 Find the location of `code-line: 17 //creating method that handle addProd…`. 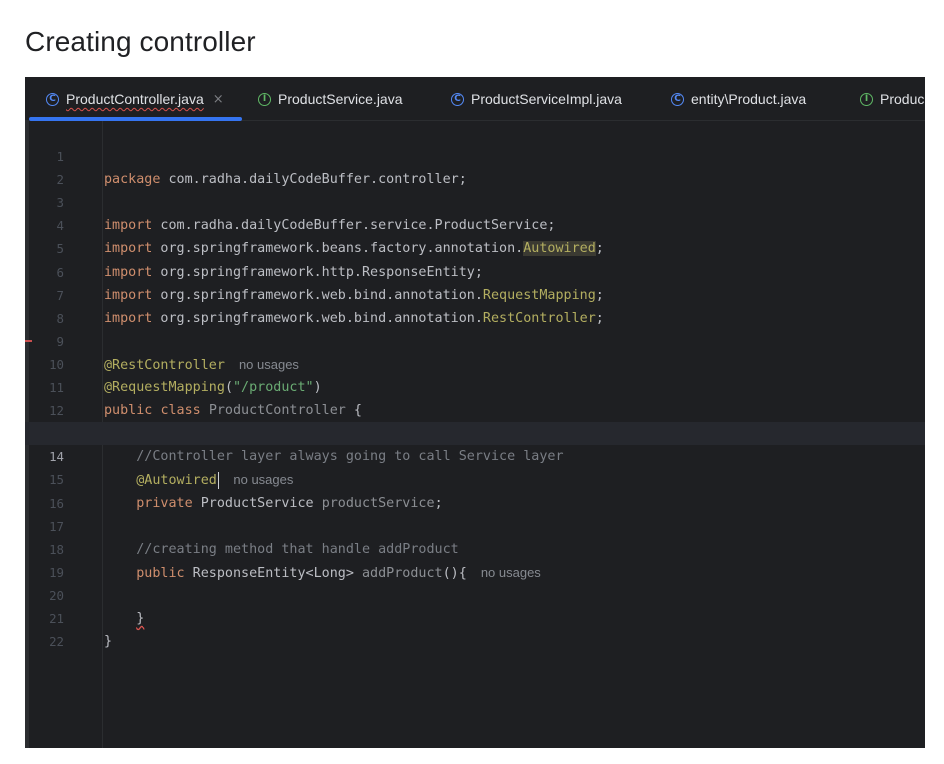

code-line: 17 //creating method that handle addProd… is located at coordinates (475, 524).